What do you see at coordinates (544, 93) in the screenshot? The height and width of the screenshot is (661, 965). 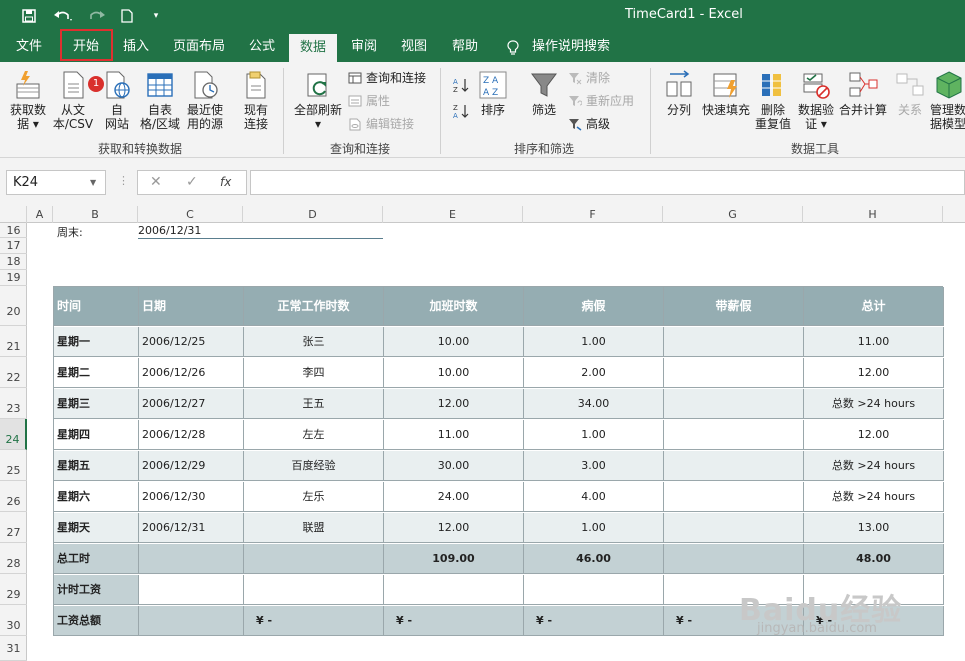 I see `filter-button: 筛选` at bounding box center [544, 93].